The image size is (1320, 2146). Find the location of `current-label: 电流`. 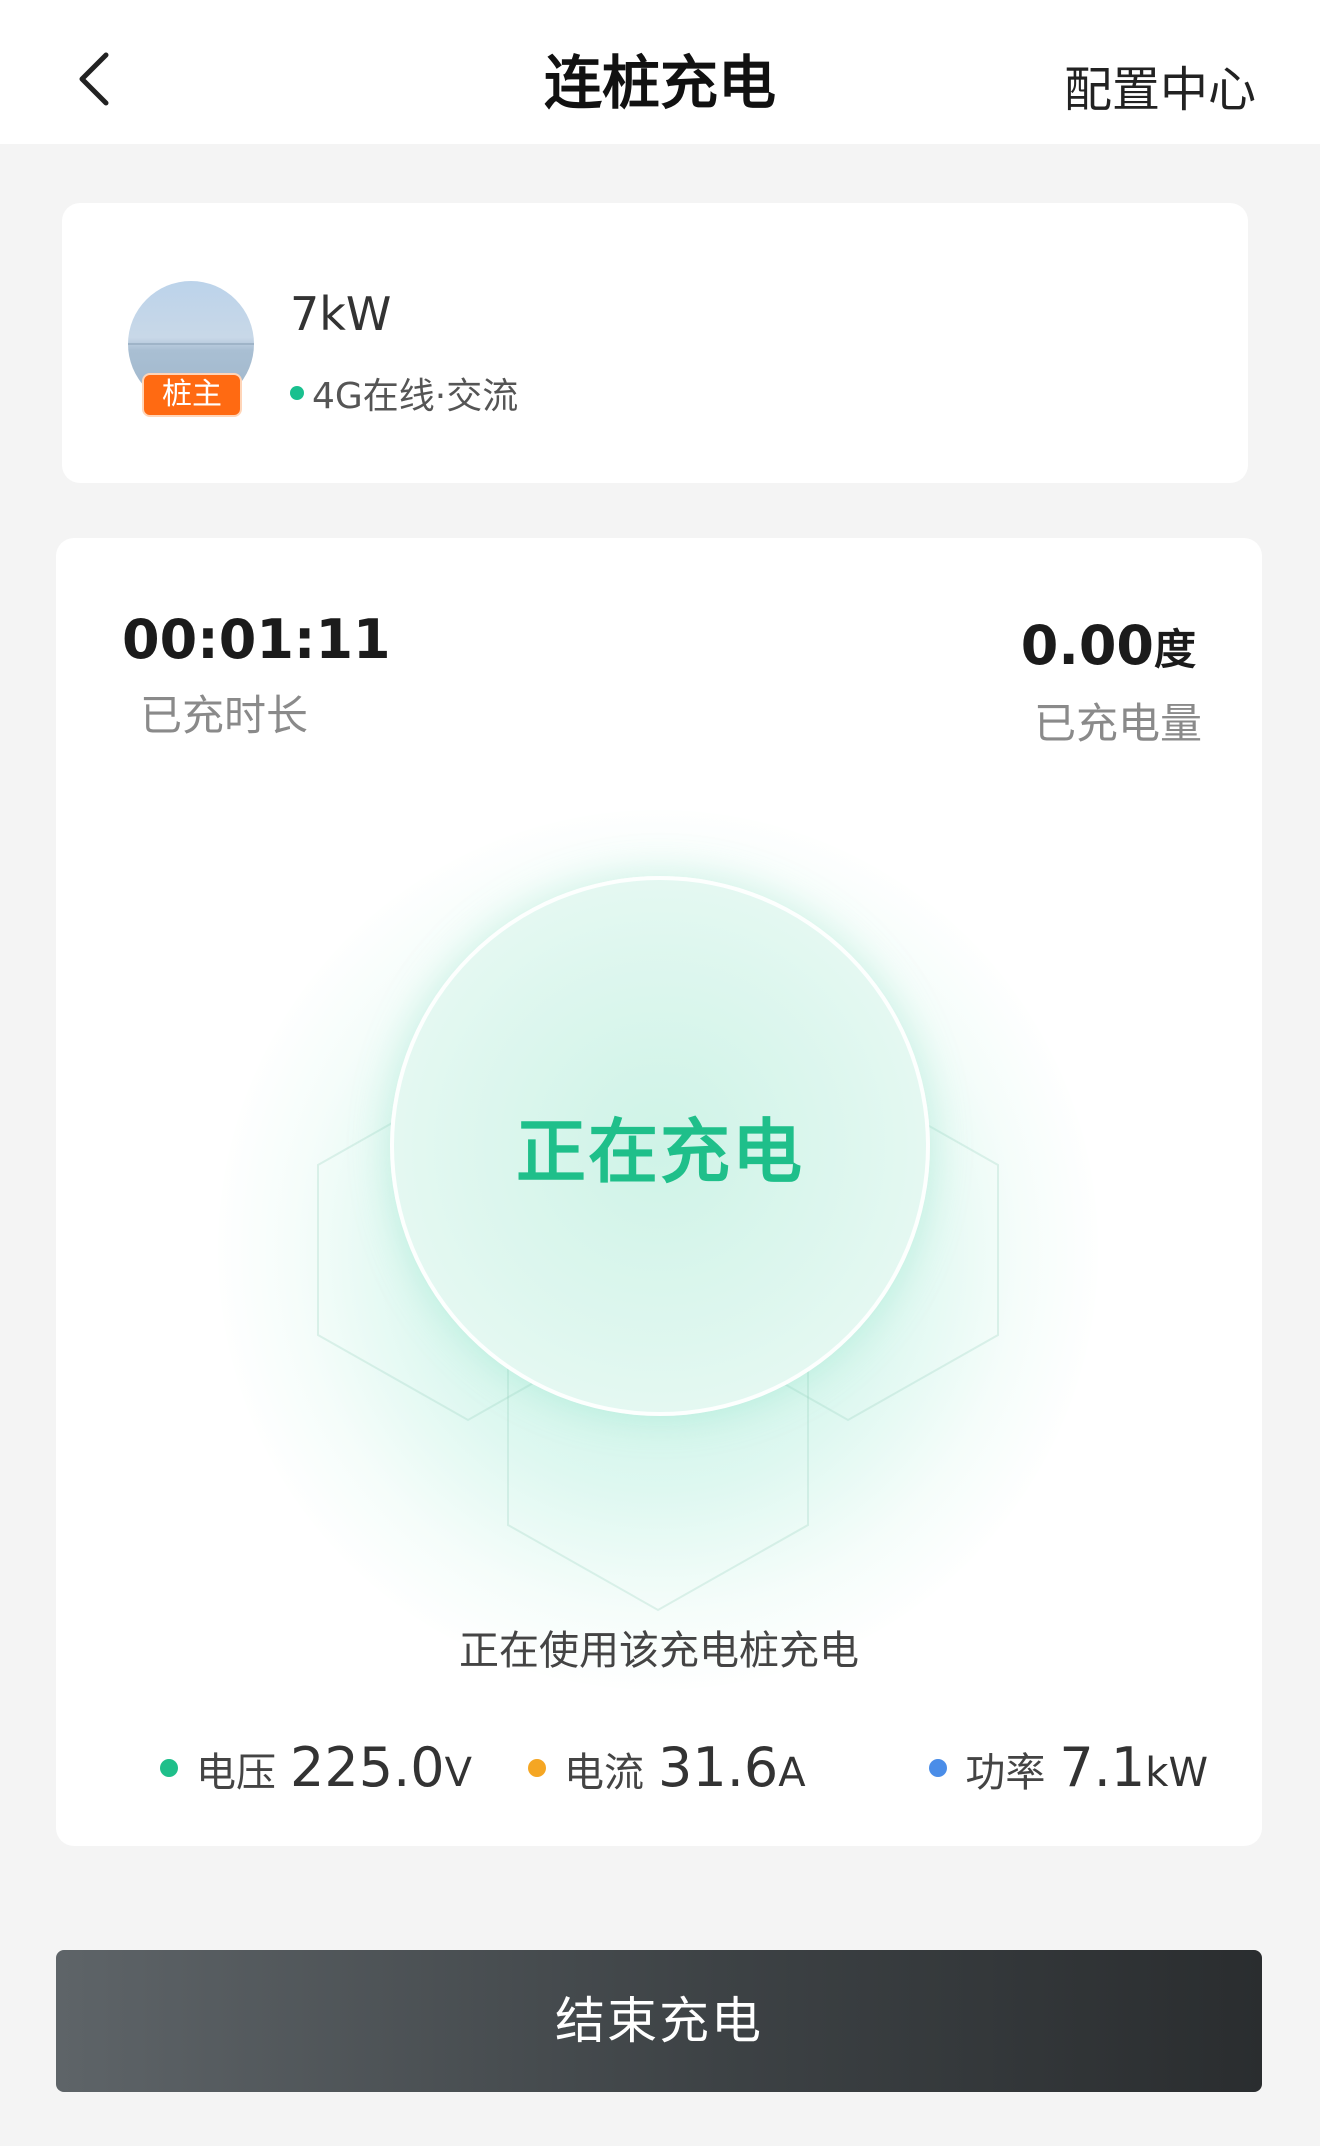

current-label: 电流 is located at coordinates (604, 1773).